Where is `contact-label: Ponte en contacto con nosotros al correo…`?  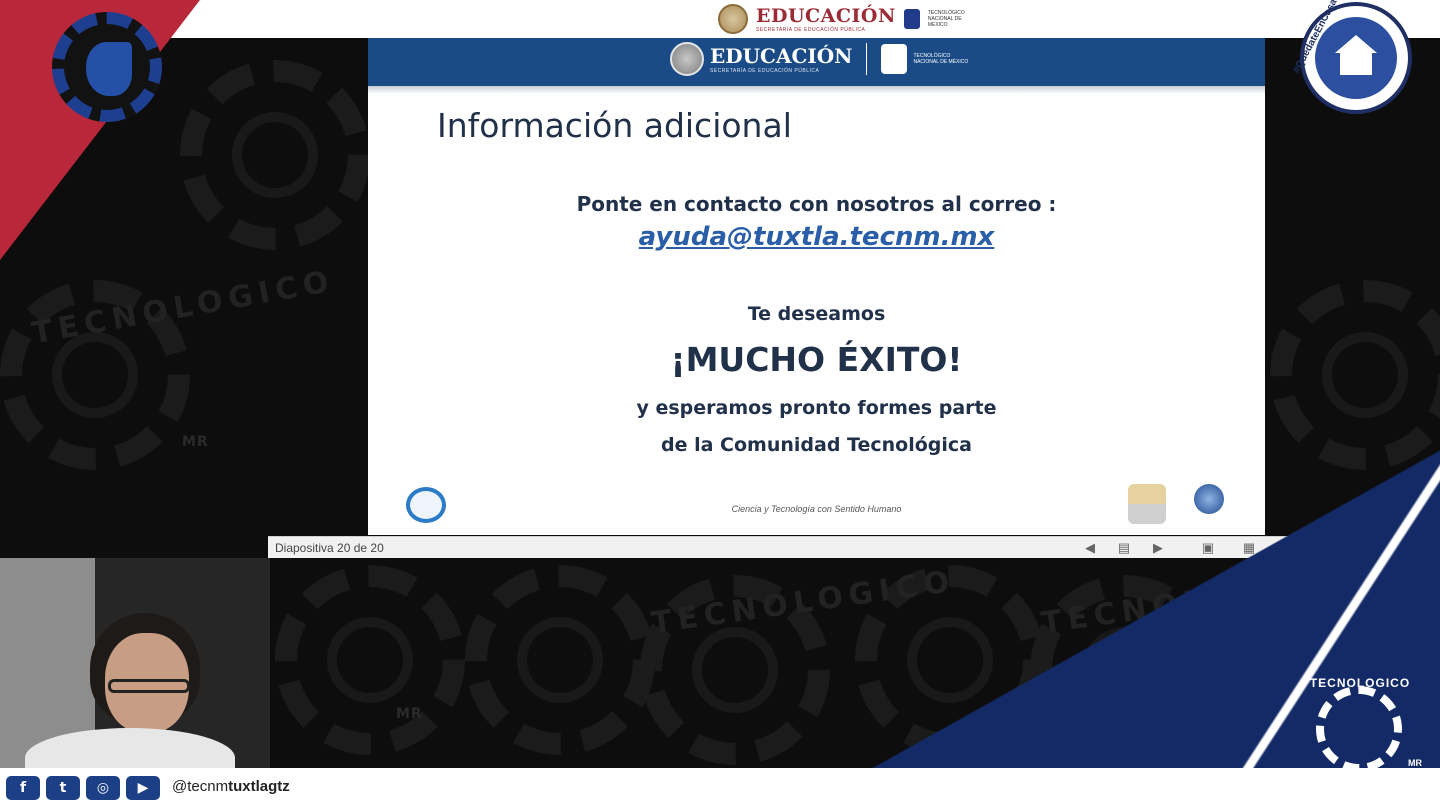 contact-label: Ponte en contacto con nosotros al correo… is located at coordinates (816, 204).